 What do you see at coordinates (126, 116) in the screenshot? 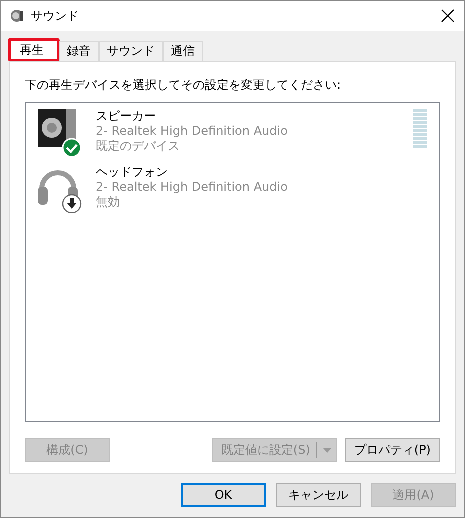
I see `device-name: スピーカー` at bounding box center [126, 116].